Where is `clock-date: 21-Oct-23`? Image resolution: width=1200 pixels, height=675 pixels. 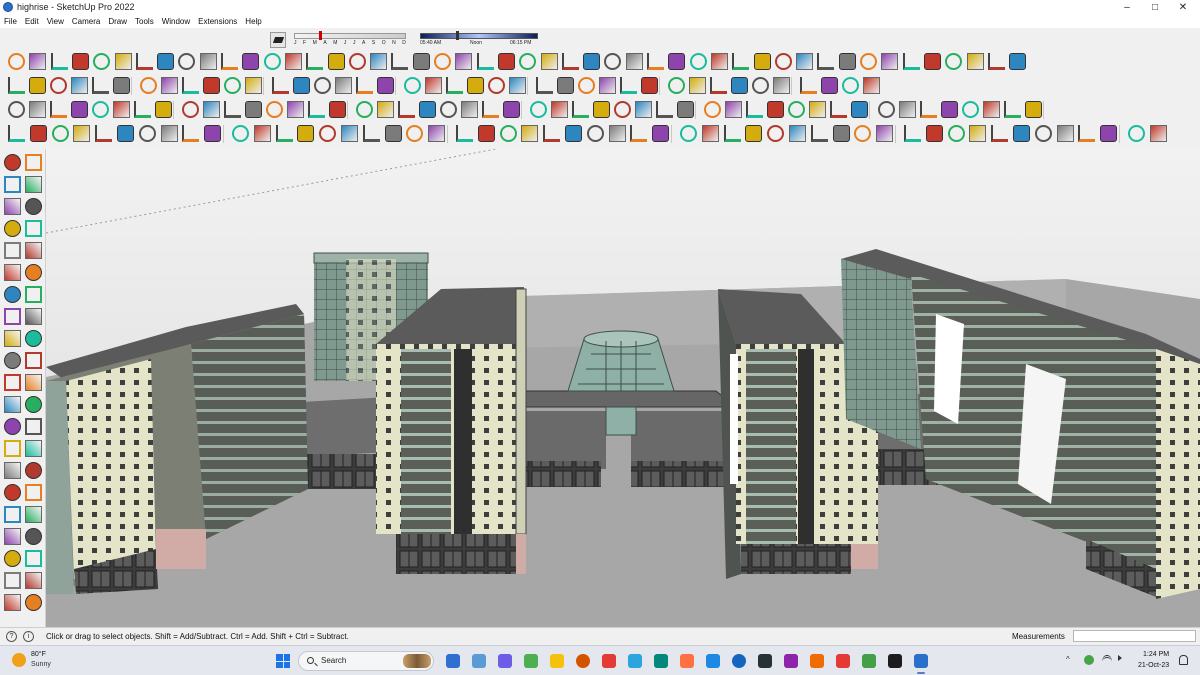 clock-date: 21-Oct-23 is located at coordinates (1153, 665).